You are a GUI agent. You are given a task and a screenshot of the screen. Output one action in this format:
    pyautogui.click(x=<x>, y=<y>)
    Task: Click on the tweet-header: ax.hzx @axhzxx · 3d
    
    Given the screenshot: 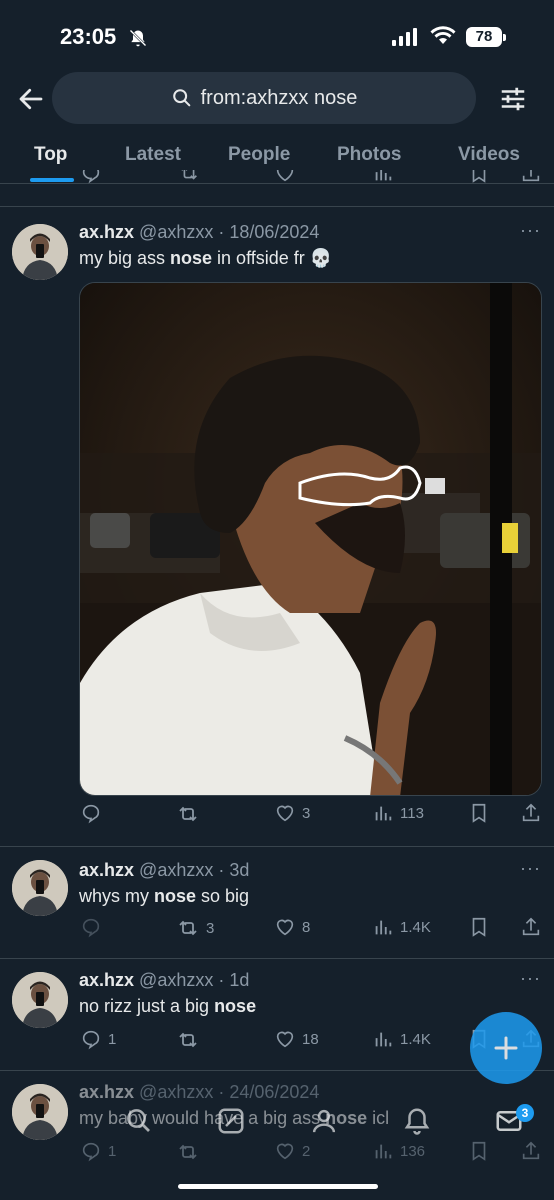 What is the action you would take?
    pyautogui.click(x=164, y=870)
    